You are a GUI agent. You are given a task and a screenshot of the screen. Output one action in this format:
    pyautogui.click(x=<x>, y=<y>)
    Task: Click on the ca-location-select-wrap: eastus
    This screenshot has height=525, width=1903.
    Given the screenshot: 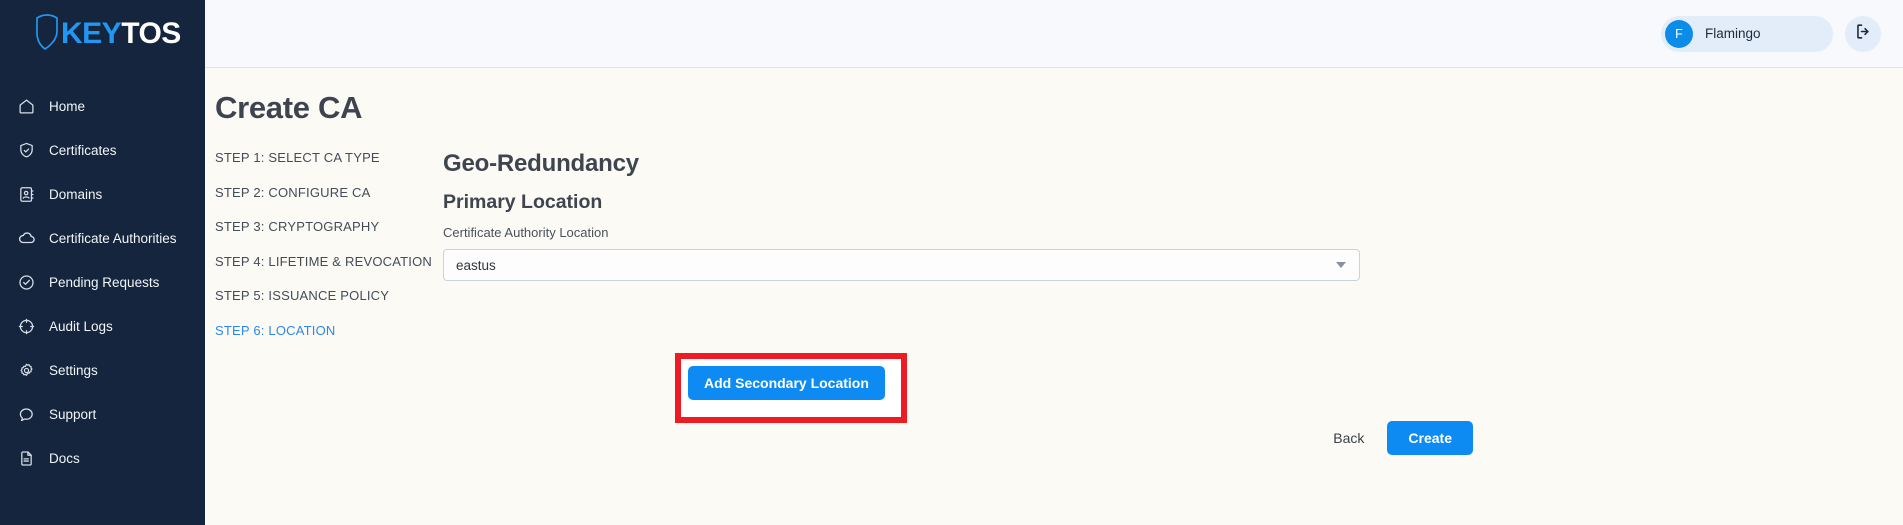 What is the action you would take?
    pyautogui.click(x=901, y=265)
    